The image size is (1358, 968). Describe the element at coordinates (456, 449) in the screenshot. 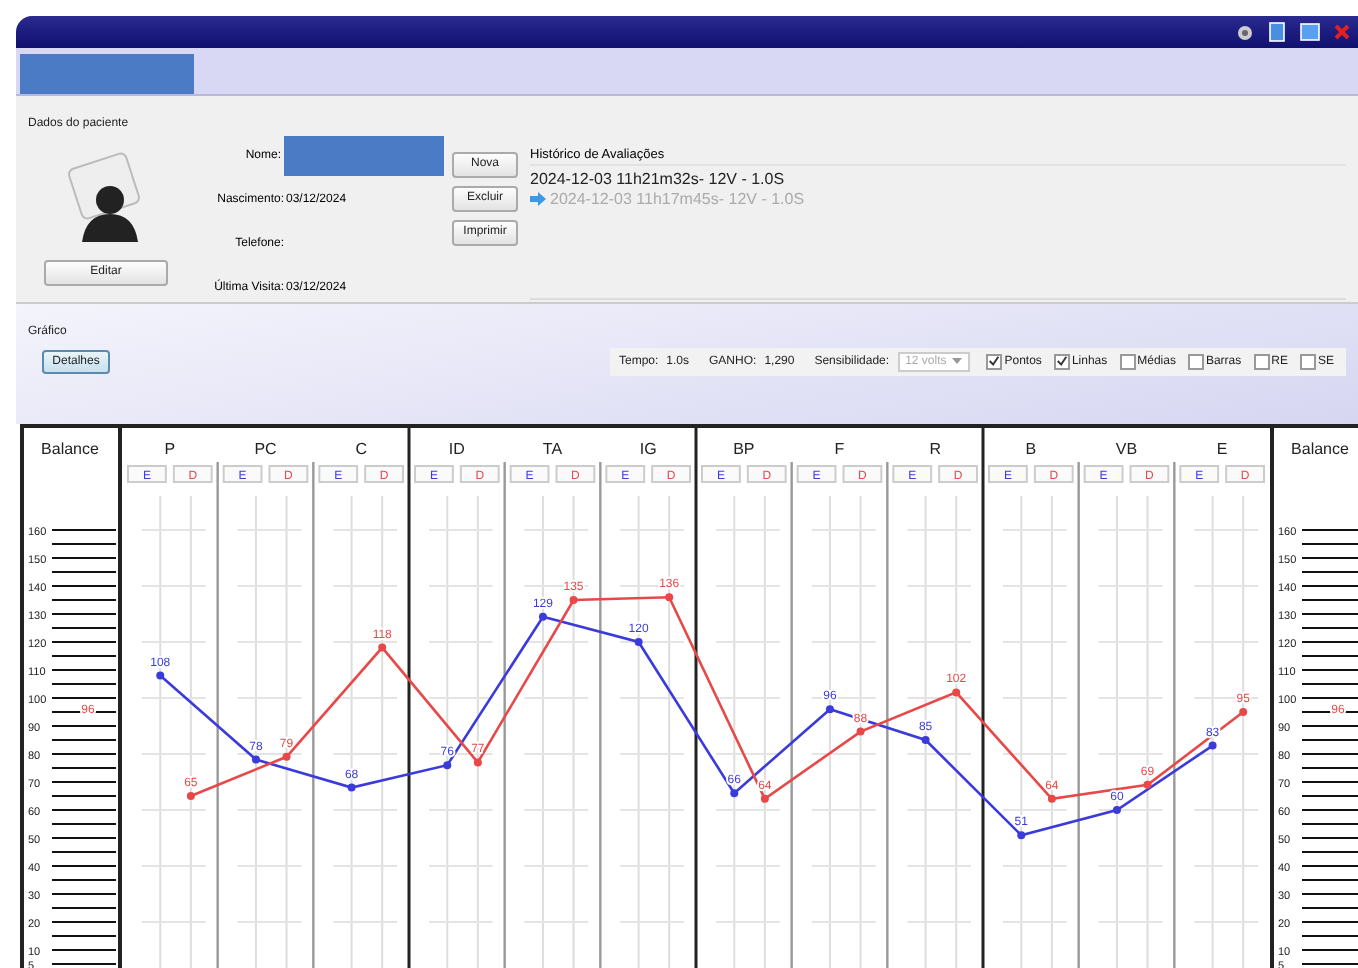

I see `meridian-label: ID` at that location.